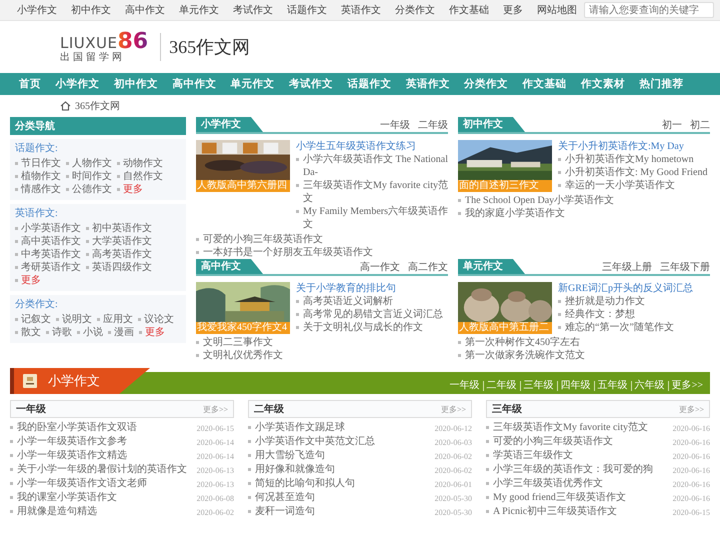 This screenshot has width=720, height=540. Describe the element at coordinates (90, 332) in the screenshot. I see `category-link: 小说` at that location.